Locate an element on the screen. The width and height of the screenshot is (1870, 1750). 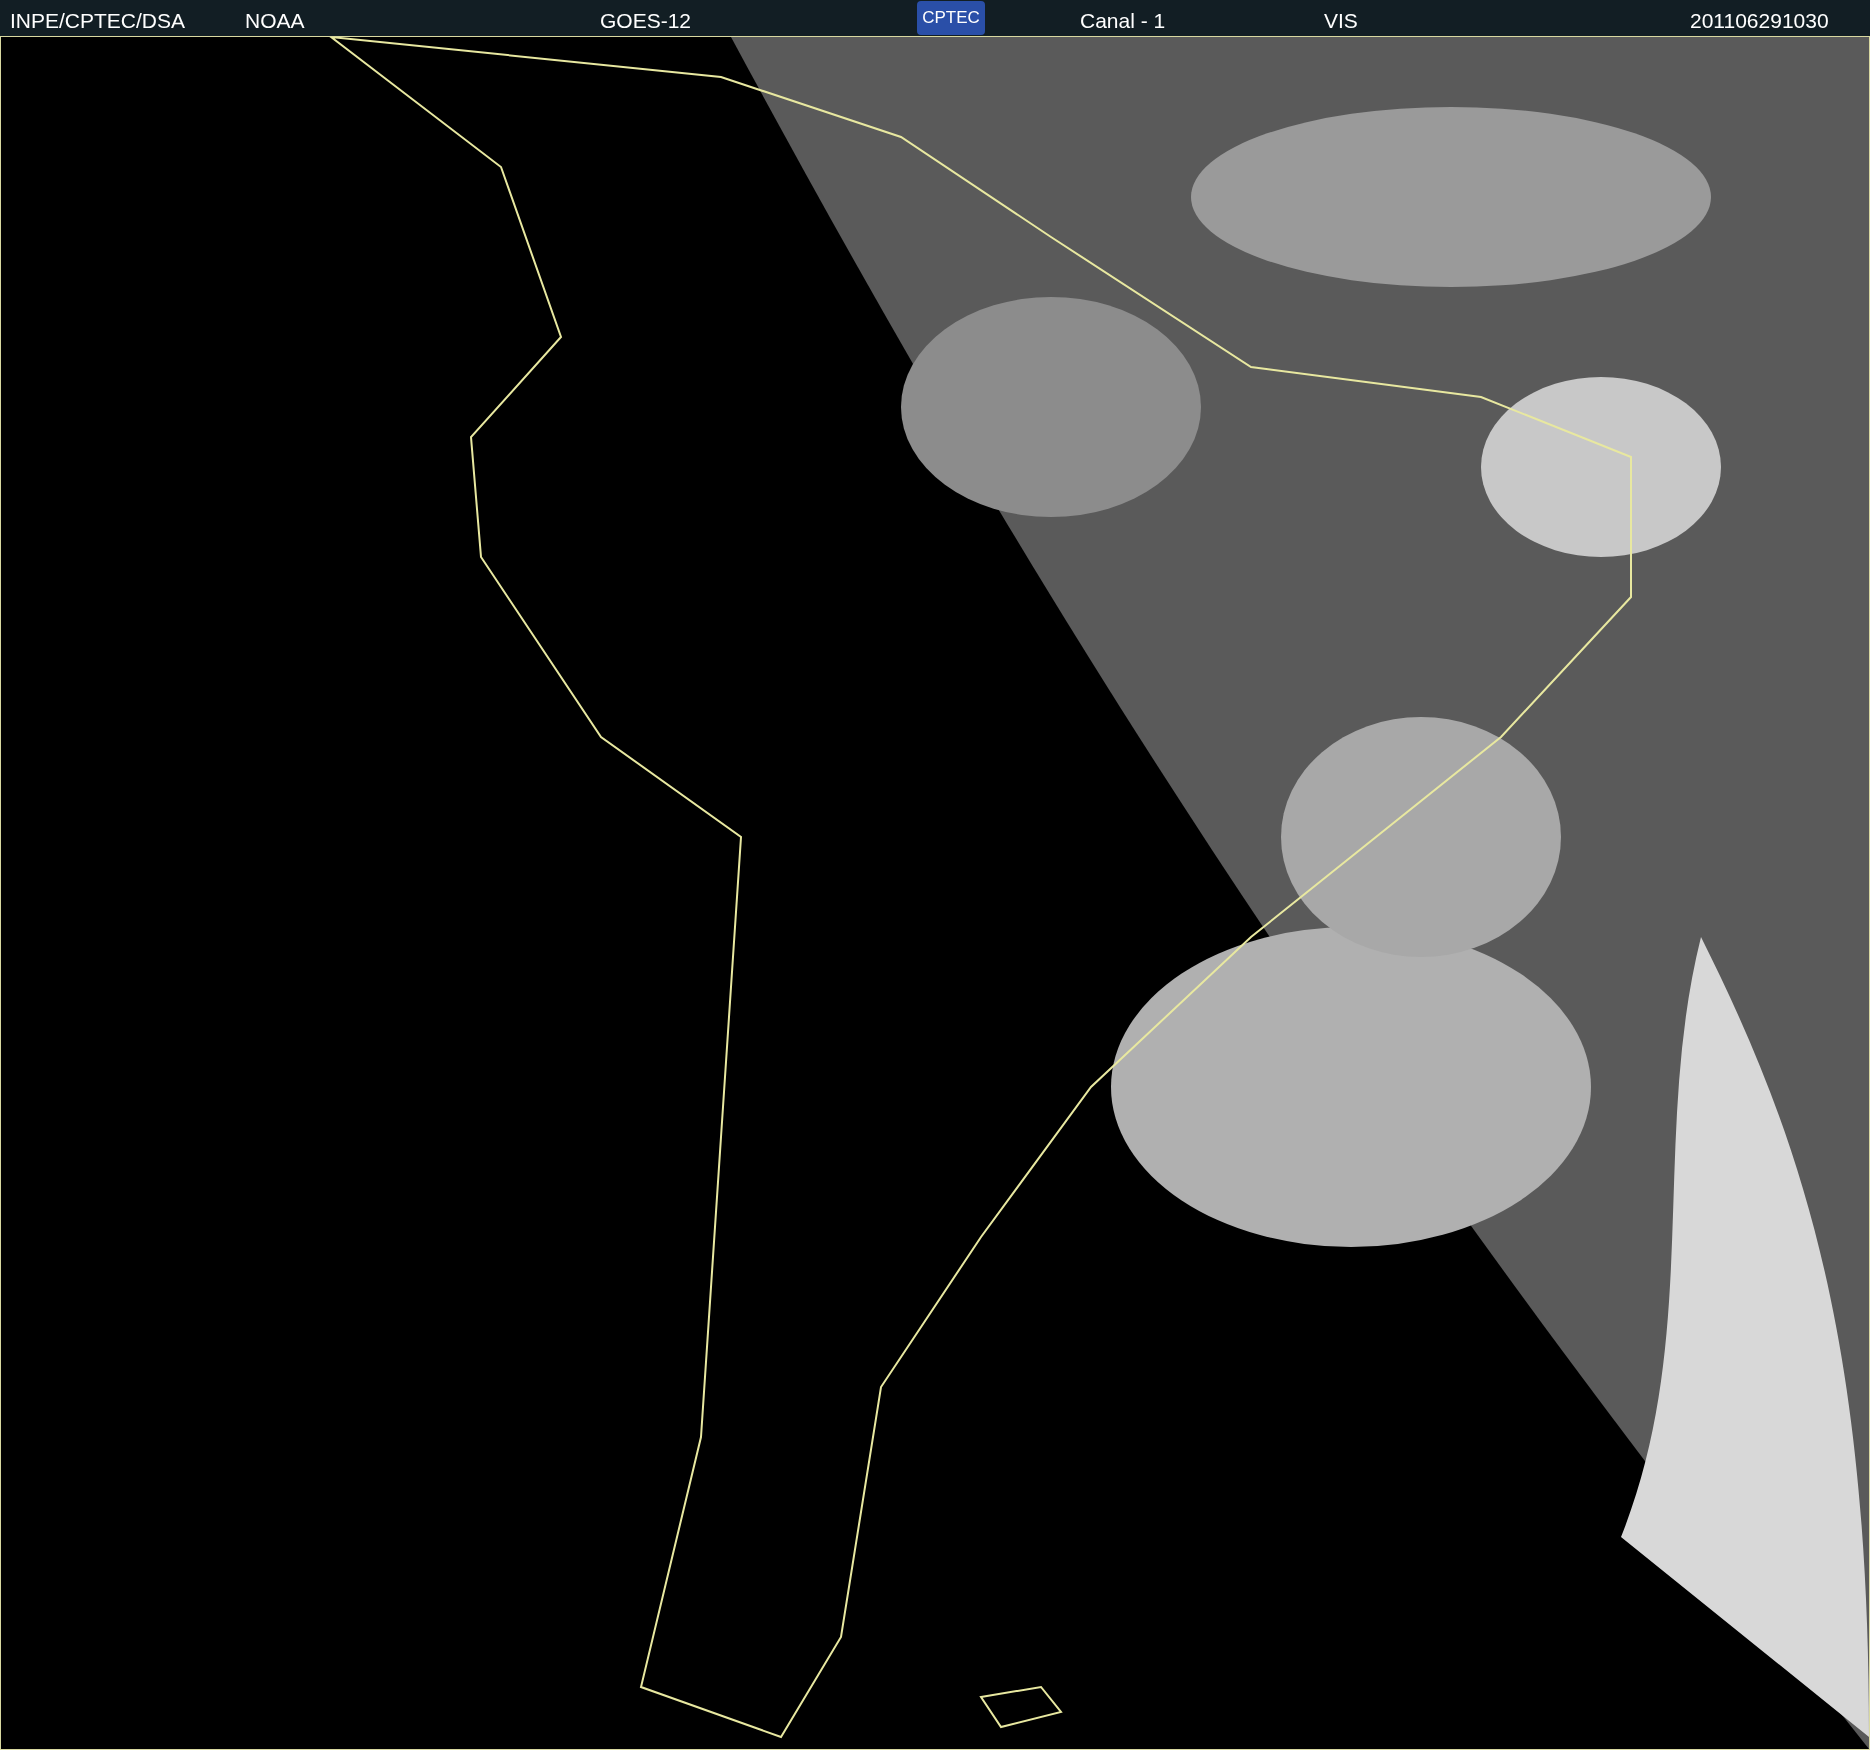
header-label: INPE/CPTEC/DSA is located at coordinates (98, 21).